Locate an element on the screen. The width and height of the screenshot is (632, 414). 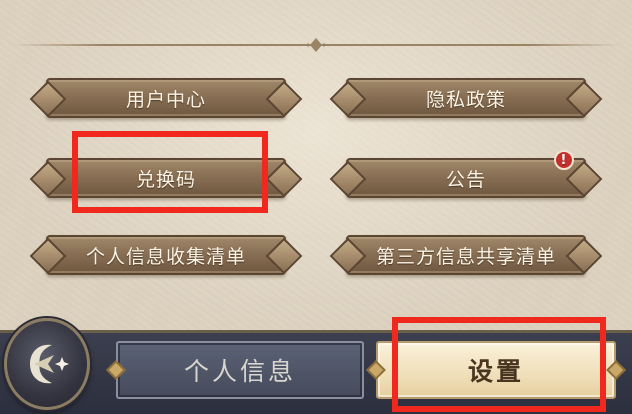
user-center-label: 用户中心 is located at coordinates (165, 99).